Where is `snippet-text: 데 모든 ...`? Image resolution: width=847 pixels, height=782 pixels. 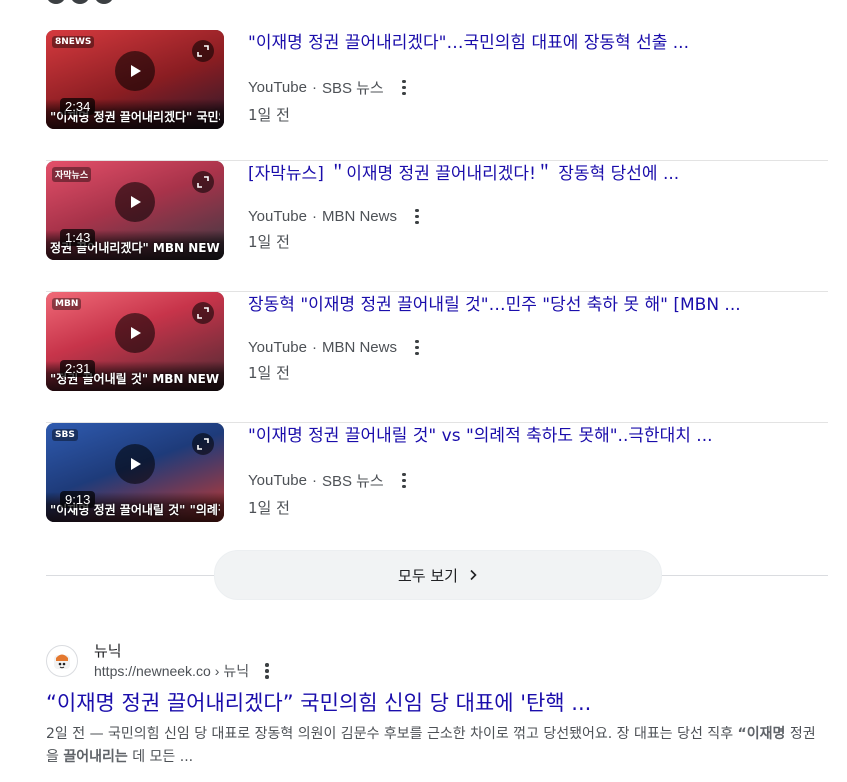
snippet-text: 데 모든 ... is located at coordinates (160, 757).